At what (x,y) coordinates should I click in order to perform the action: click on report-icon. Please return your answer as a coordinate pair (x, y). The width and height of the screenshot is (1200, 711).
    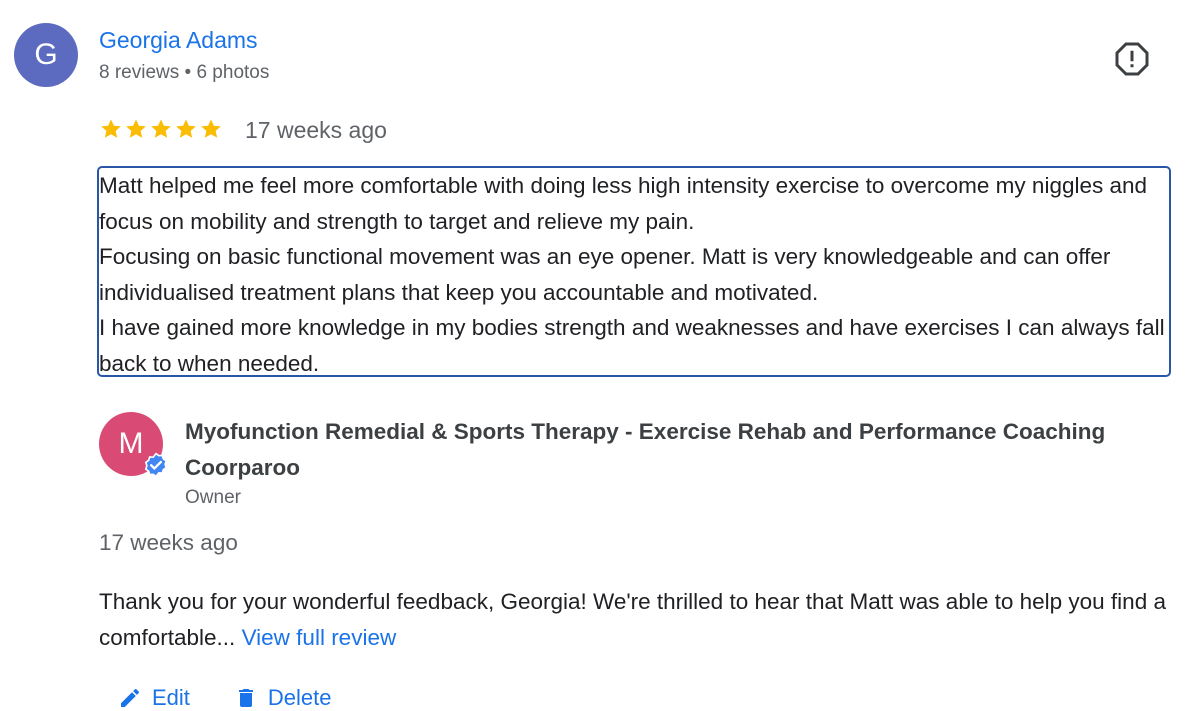
    Looking at the image, I should click on (1132, 59).